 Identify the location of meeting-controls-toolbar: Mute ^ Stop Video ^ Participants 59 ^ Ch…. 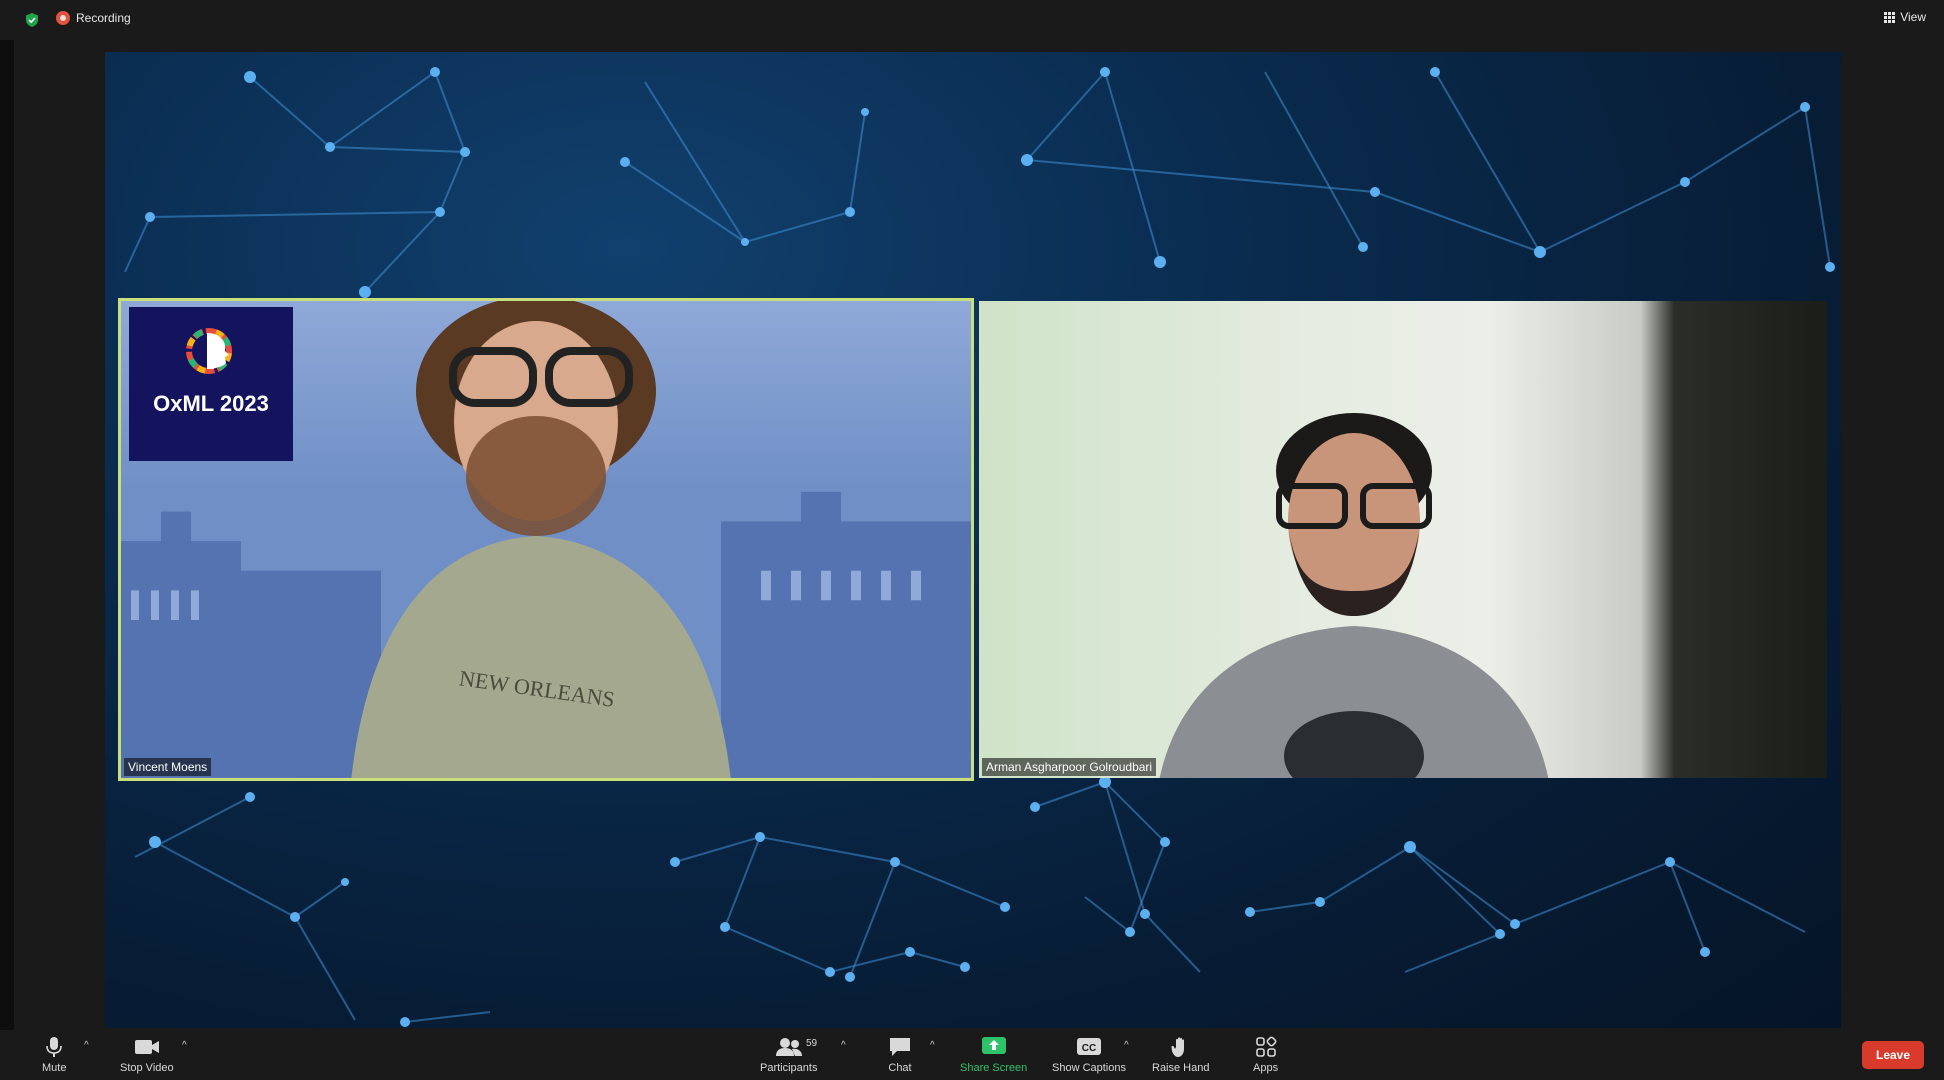
(972, 1055).